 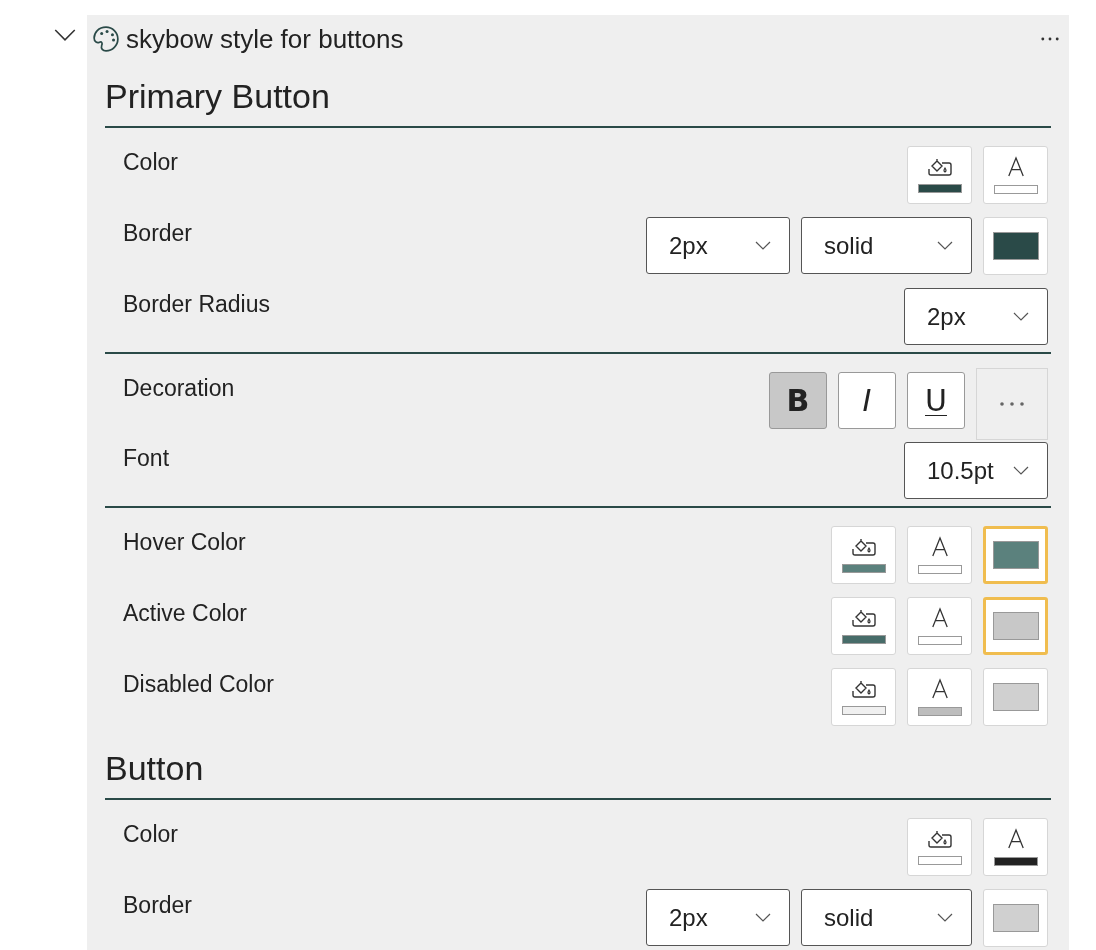 I want to click on decoration-toggle: U, so click(x=936, y=400).